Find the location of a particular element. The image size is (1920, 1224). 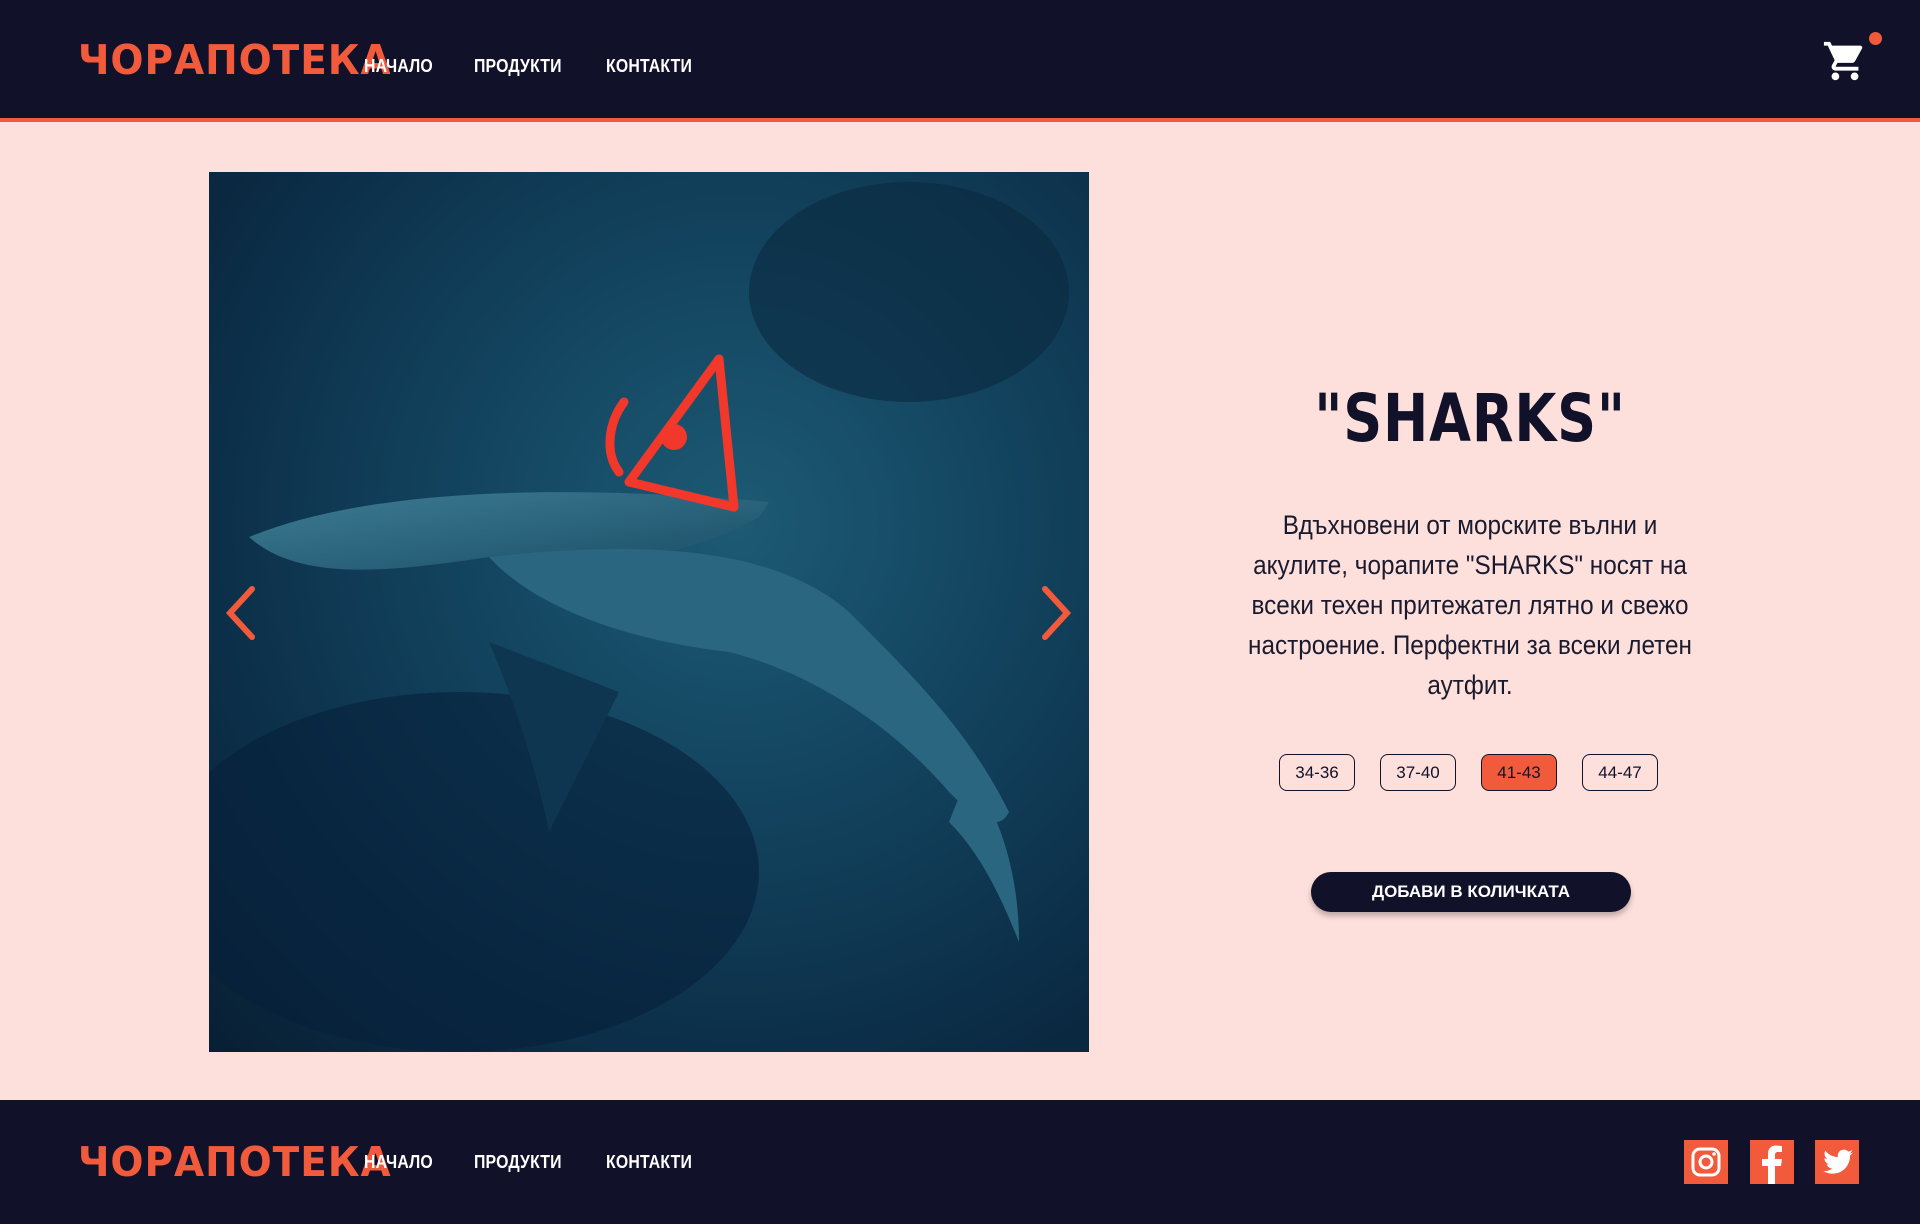

chevron-right-icon is located at coordinates (1057, 613).